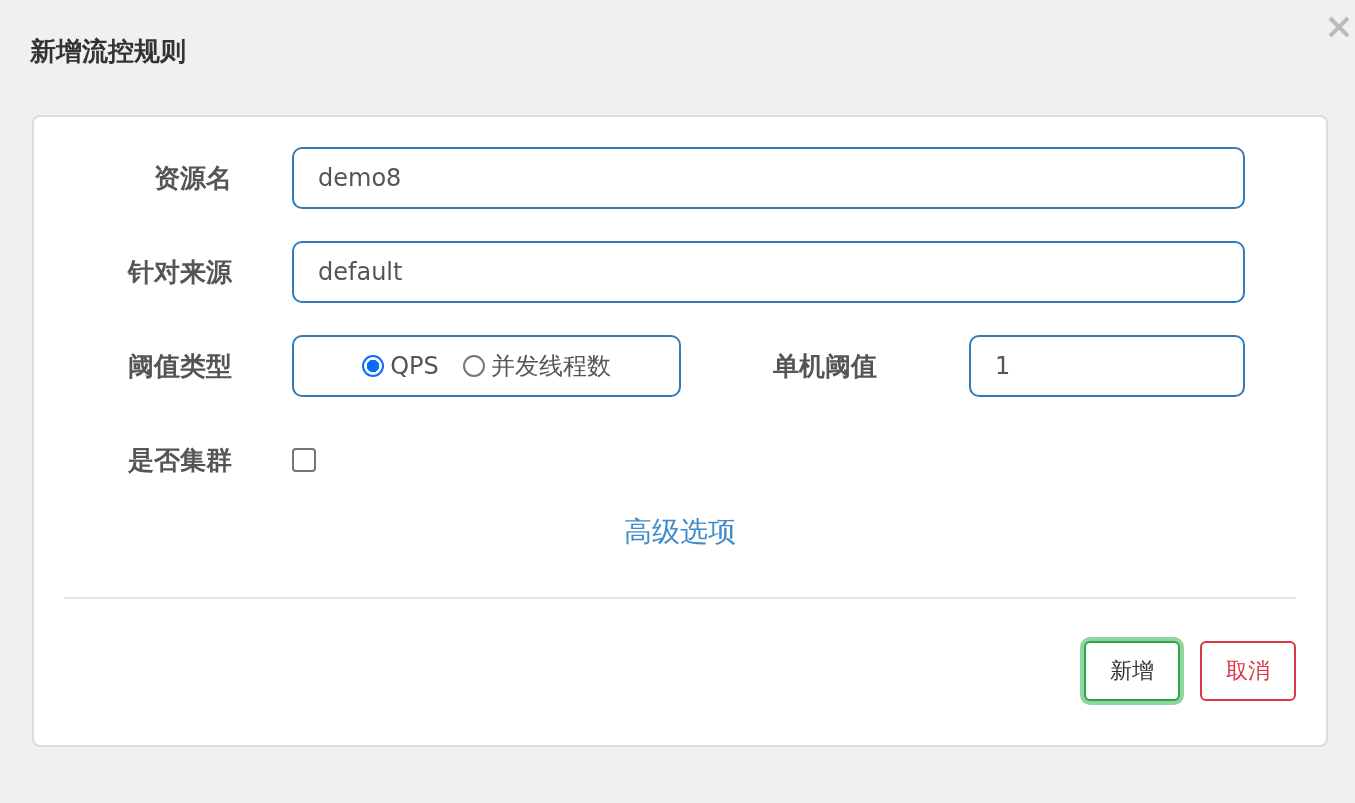  What do you see at coordinates (550, 366) in the screenshot?
I see `radio-label: 并发线程数` at bounding box center [550, 366].